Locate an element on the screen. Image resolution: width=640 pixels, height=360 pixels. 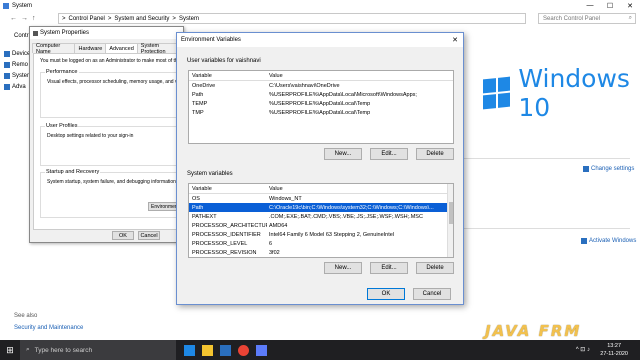
tab-advanced: Advanced is located at coordinates (121, 48).